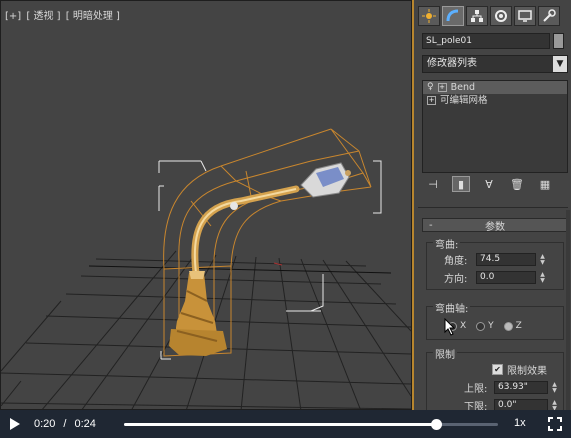 The image size is (571, 438). I want to click on stack-item-label: 可编辑网格, so click(464, 100).